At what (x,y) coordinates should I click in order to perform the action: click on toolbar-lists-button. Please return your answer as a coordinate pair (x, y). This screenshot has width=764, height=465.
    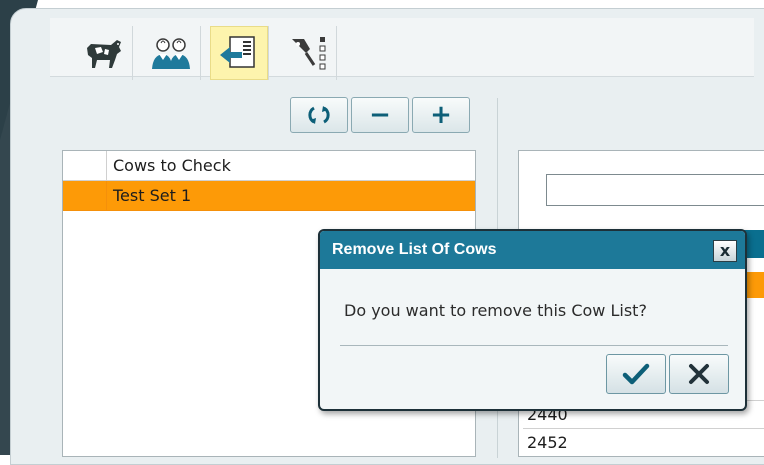
    Looking at the image, I should click on (239, 53).